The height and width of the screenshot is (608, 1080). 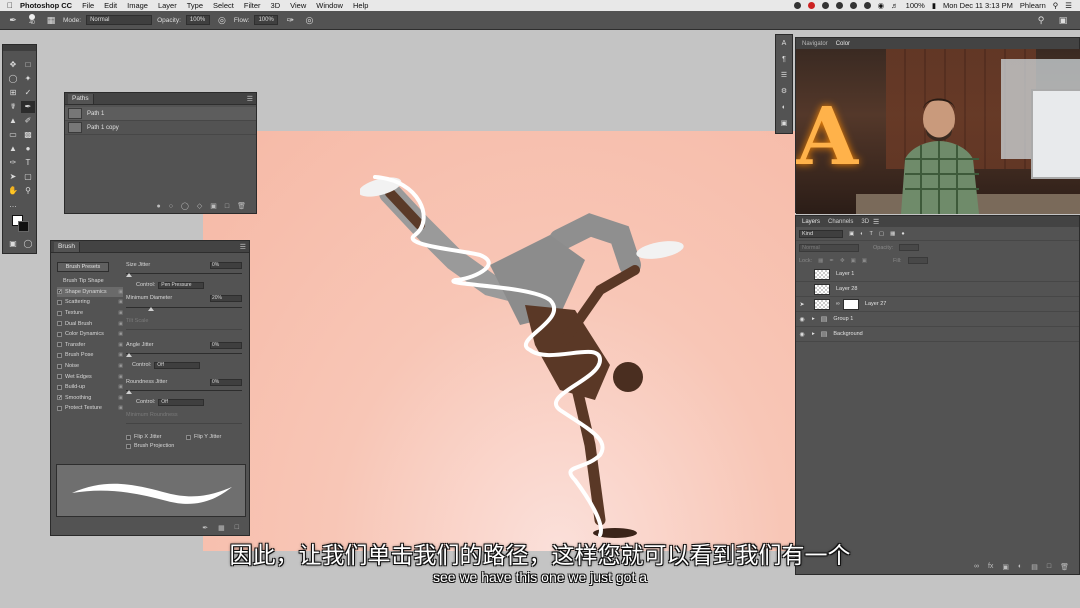 I want to click on fill-field, so click(x=917, y=260).